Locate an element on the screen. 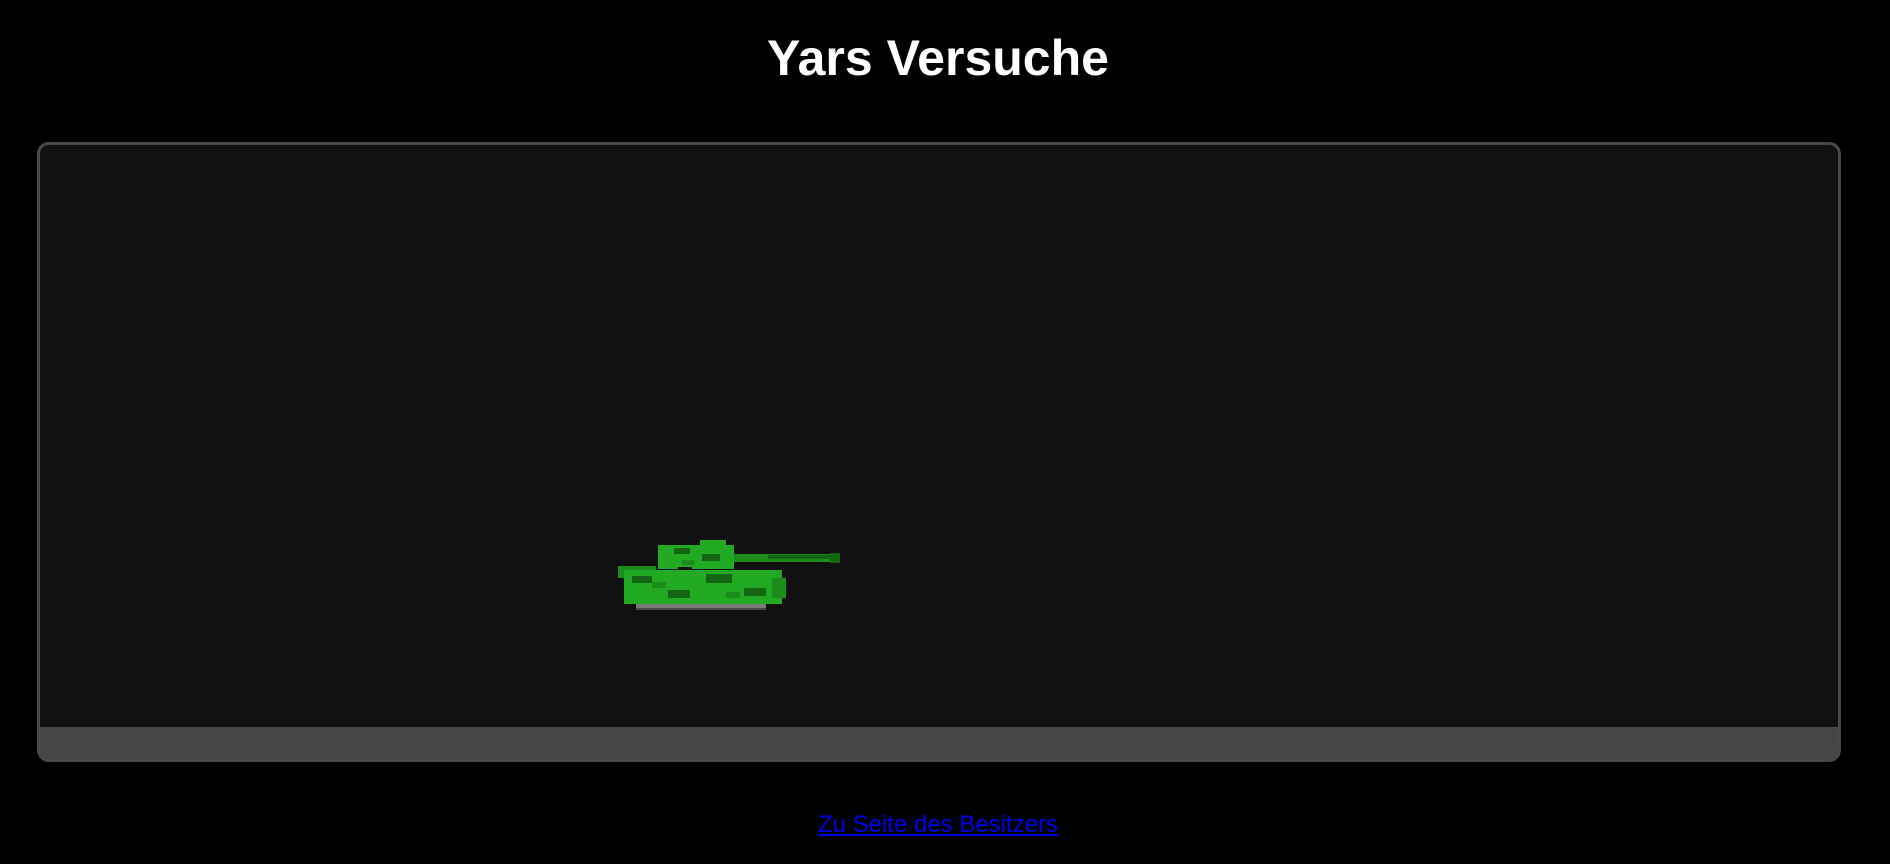 The width and height of the screenshot is (1890, 864). game-status-bar is located at coordinates (939, 743).